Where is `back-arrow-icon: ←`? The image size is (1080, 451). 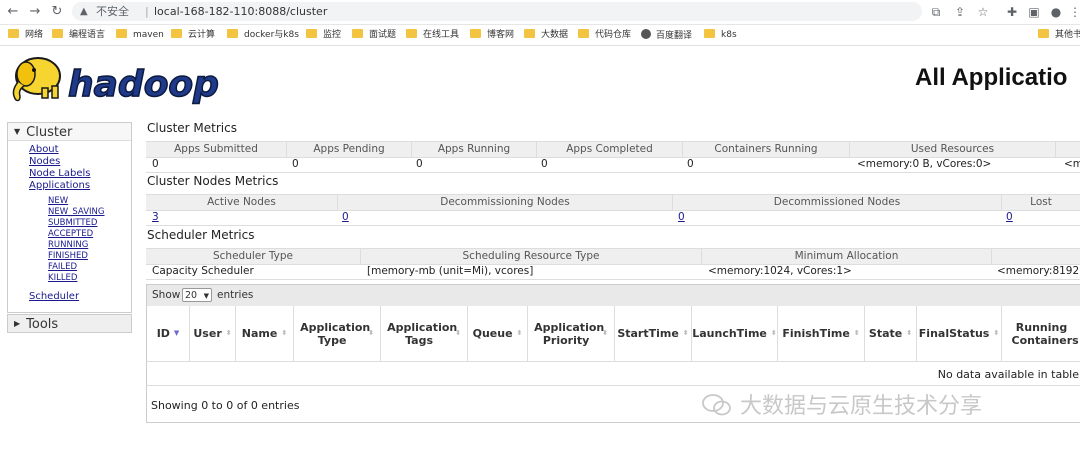
back-arrow-icon: ← is located at coordinates (13, 12).